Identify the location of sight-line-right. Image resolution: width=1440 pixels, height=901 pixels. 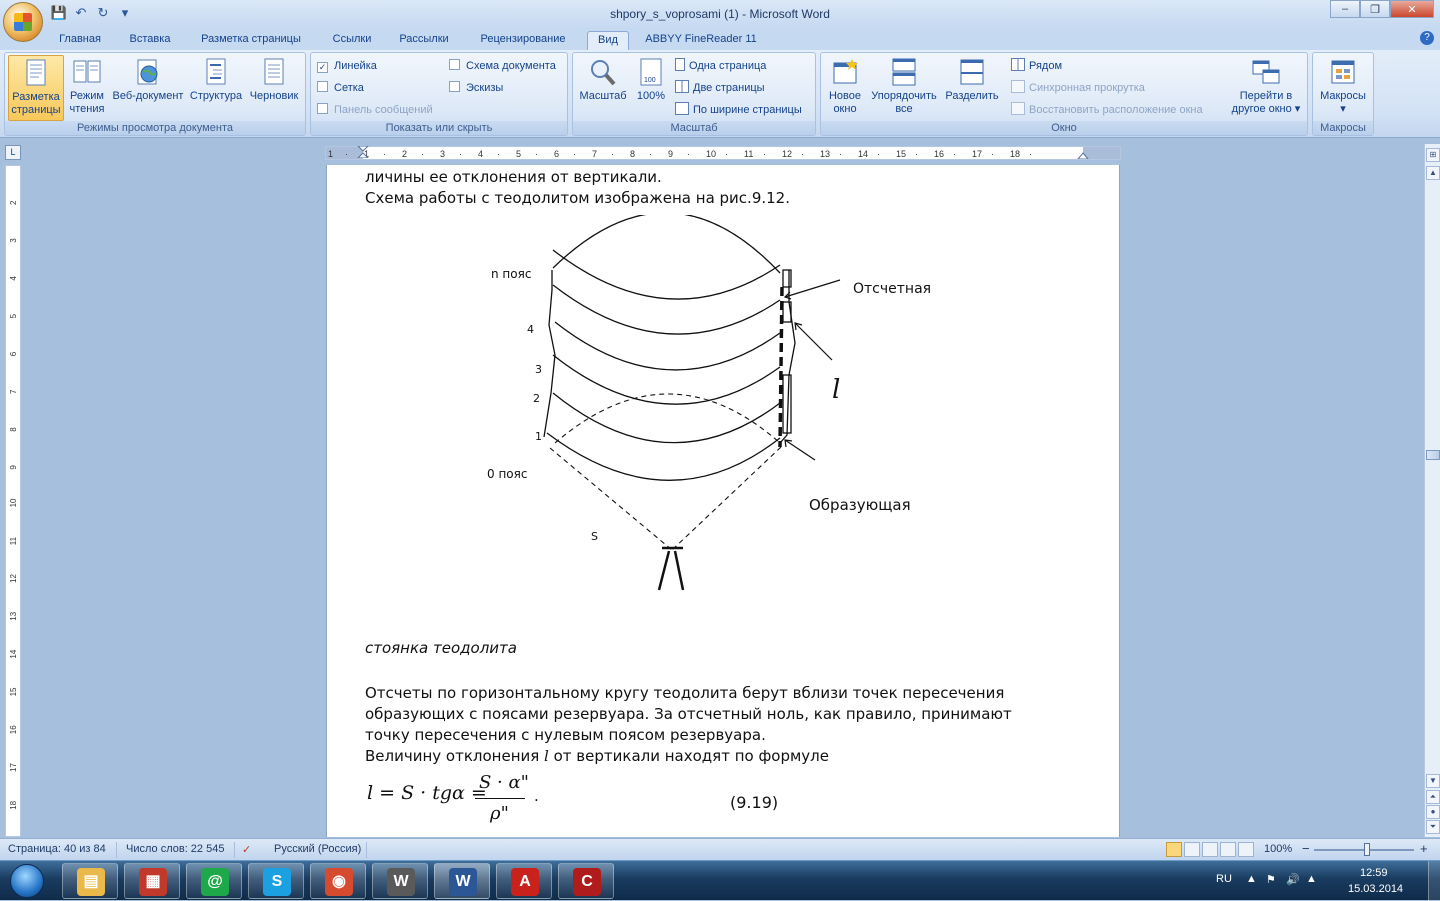
(726, 498).